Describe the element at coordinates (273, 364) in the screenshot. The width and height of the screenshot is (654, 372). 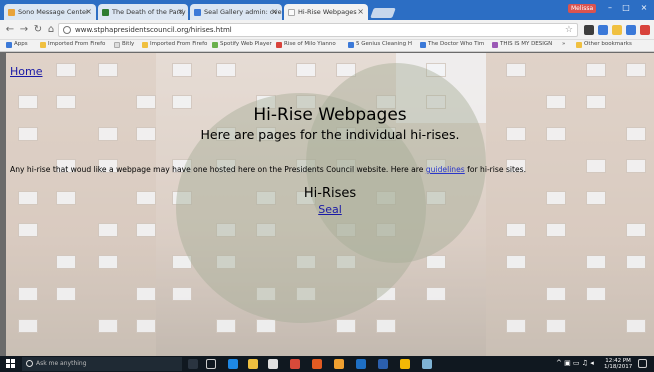
I see `store-icon` at that location.